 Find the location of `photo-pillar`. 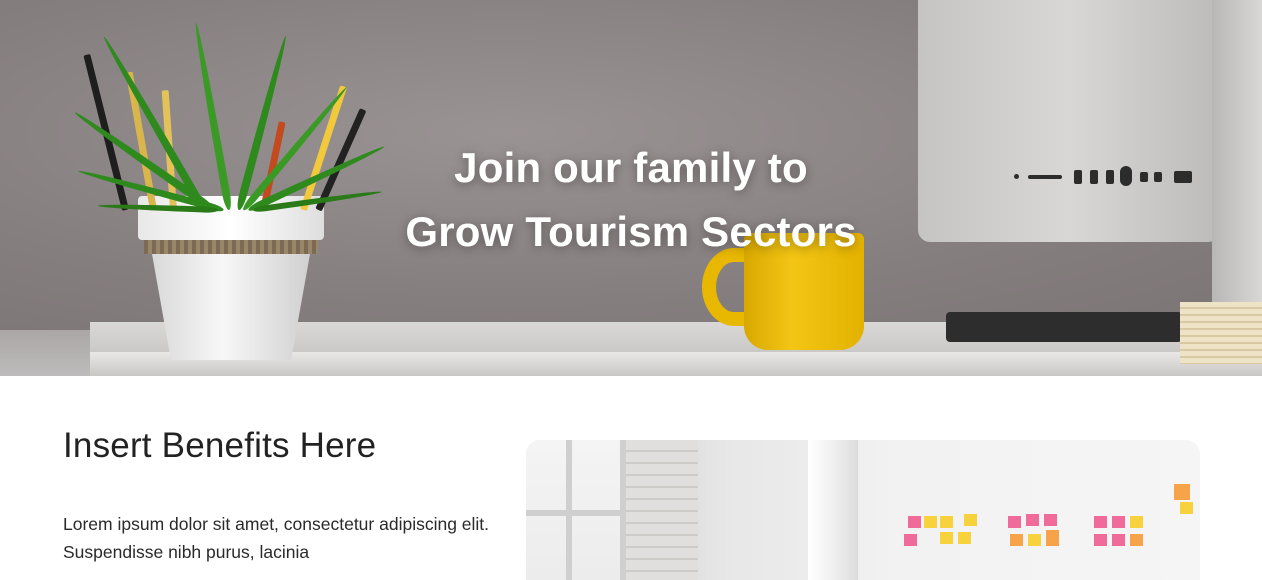

photo-pillar is located at coordinates (833, 510).